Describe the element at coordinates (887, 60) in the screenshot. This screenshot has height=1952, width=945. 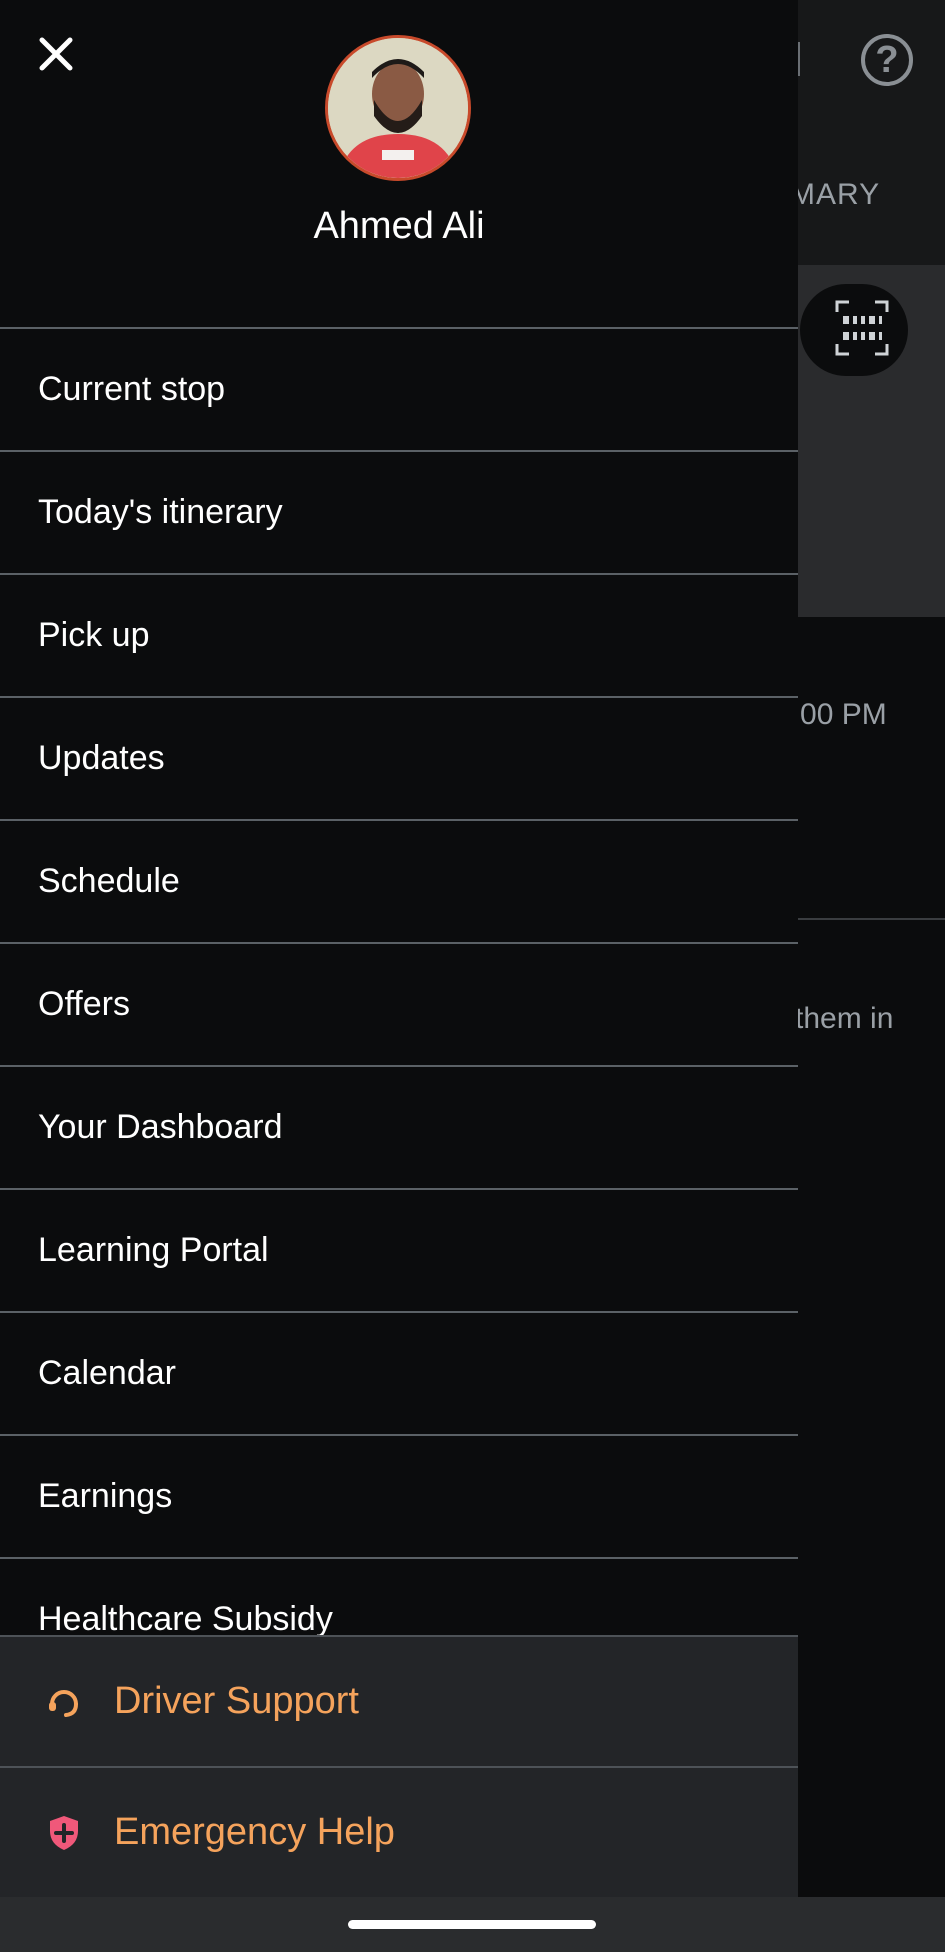
I see `help-icon: ?` at that location.